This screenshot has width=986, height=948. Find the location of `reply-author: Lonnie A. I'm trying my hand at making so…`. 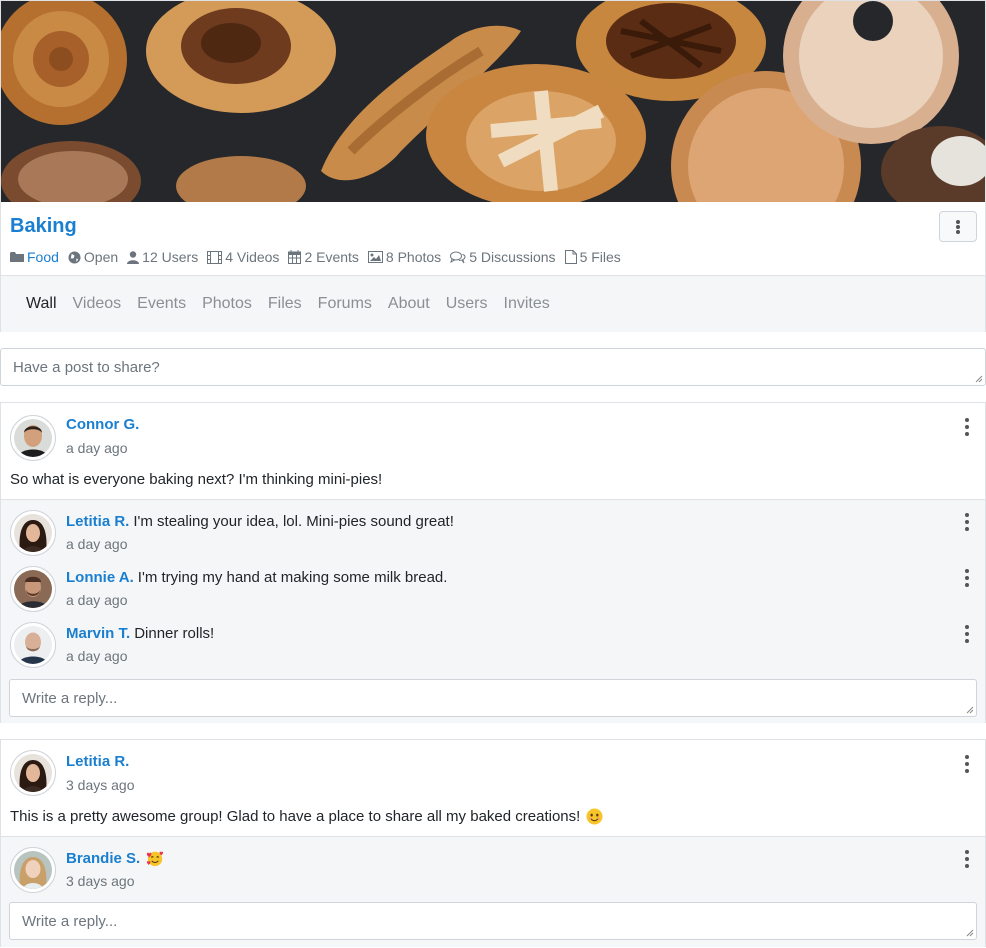

reply-author: Lonnie A. I'm trying my hand at making so… is located at coordinates (256, 577).